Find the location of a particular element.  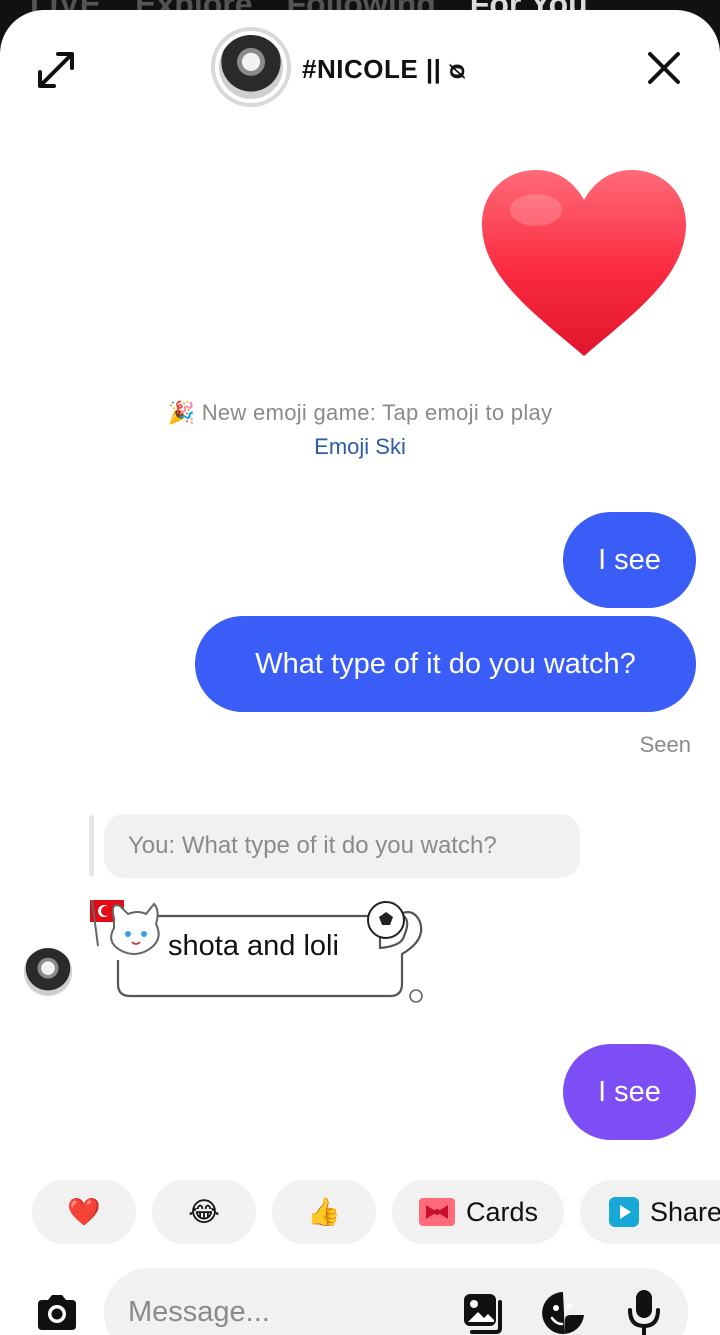

emoji-ski-link: Emoji Ski is located at coordinates (360, 447).